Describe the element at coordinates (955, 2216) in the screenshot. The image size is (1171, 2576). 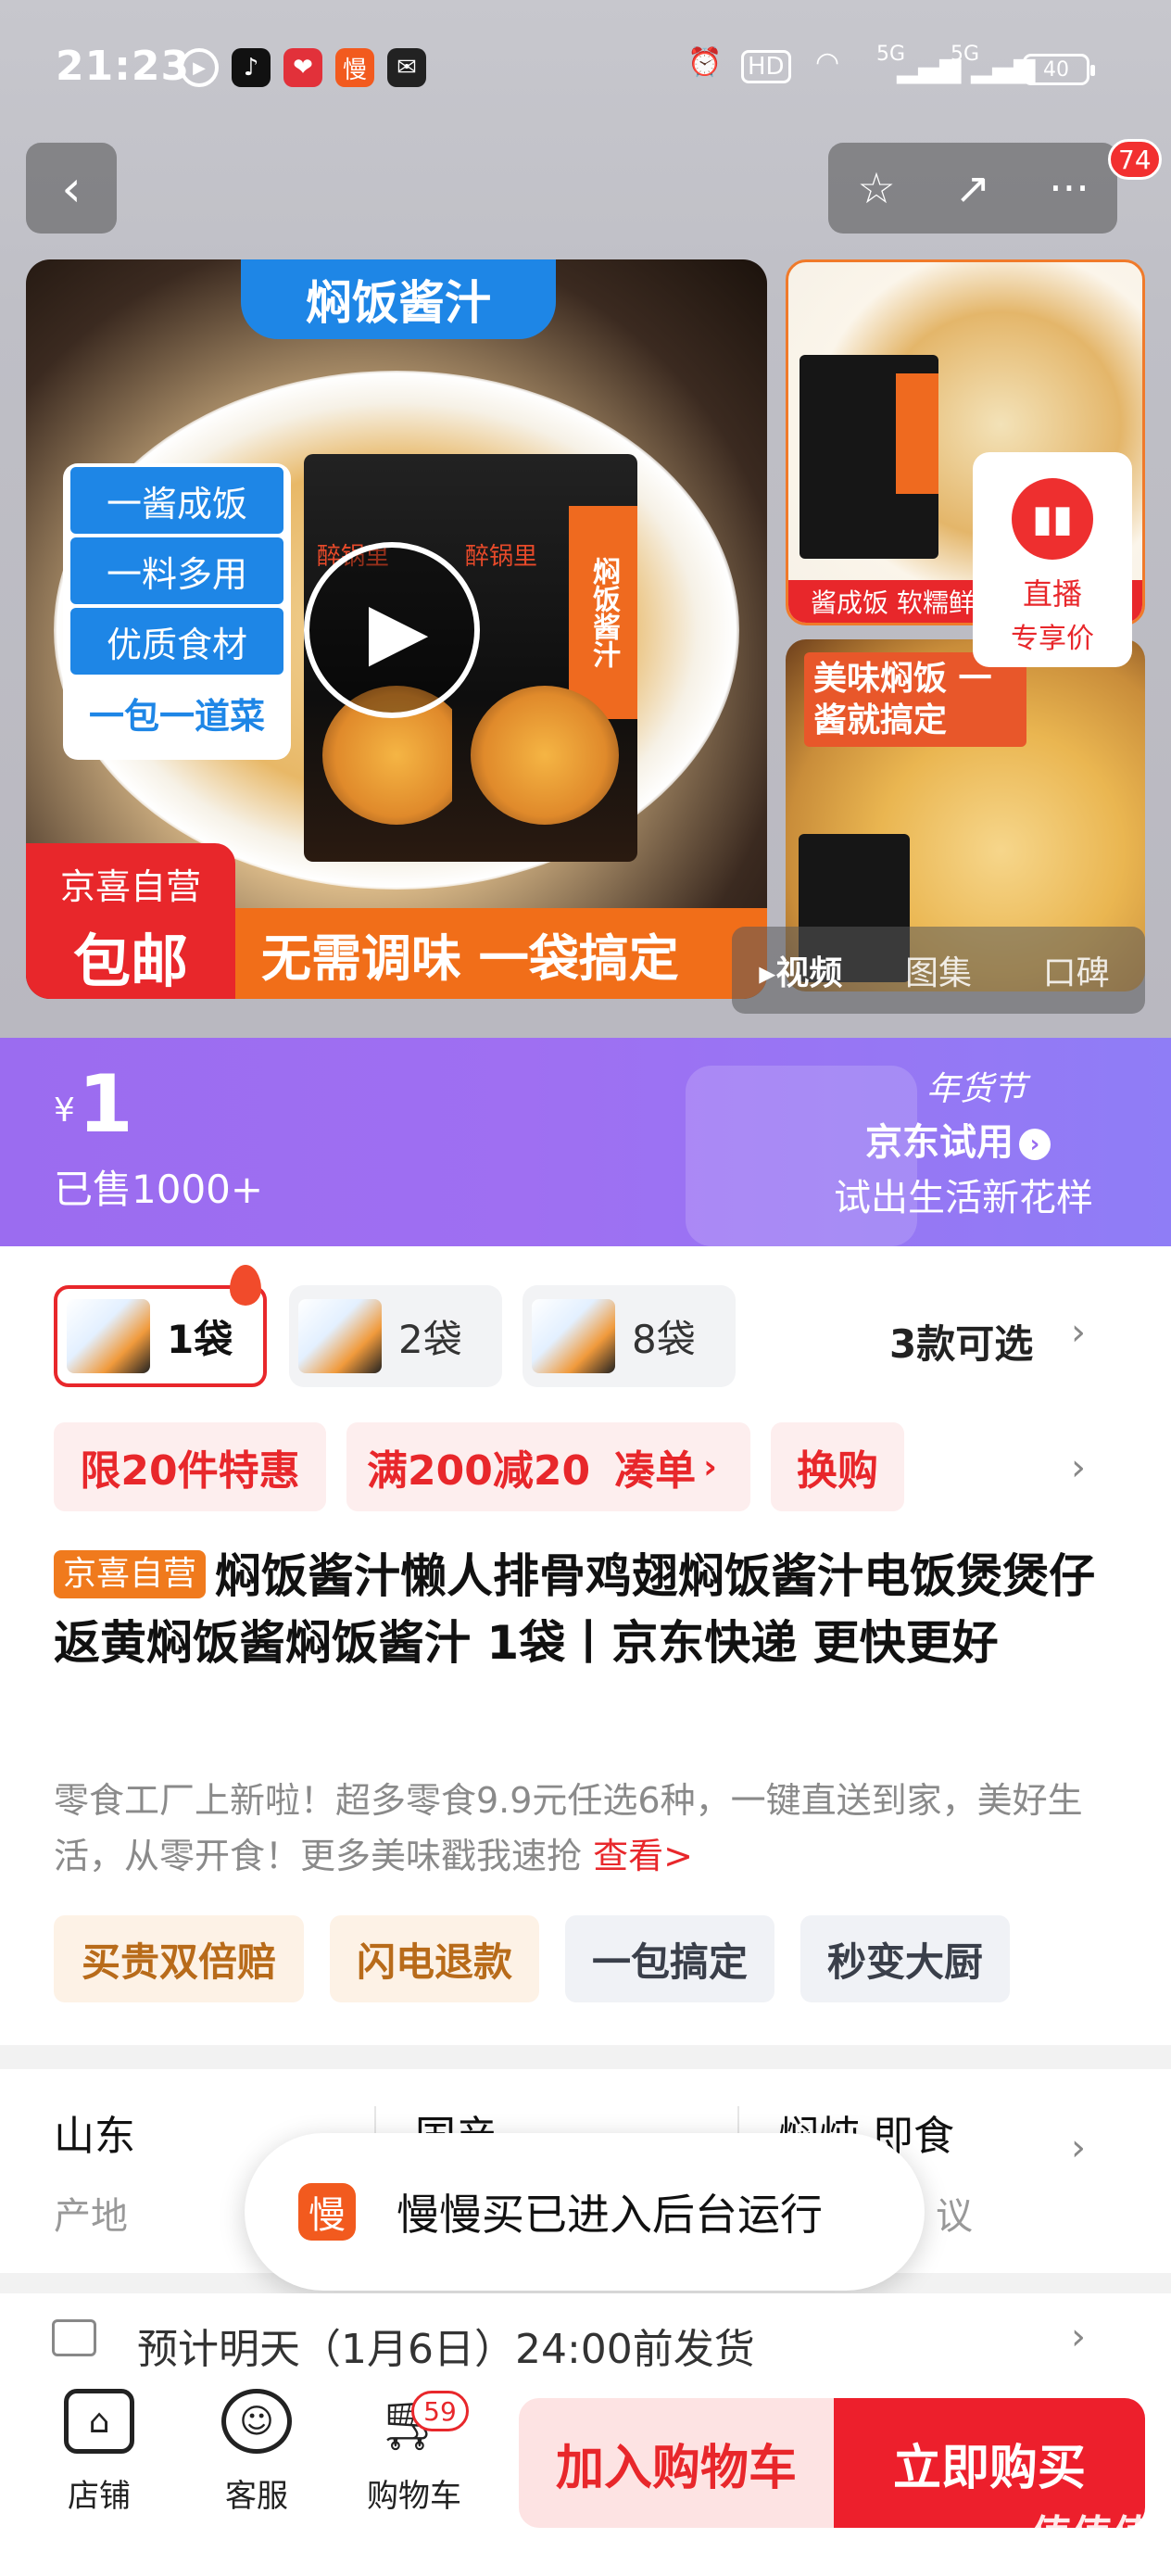
I see `attribute-key: 议` at that location.